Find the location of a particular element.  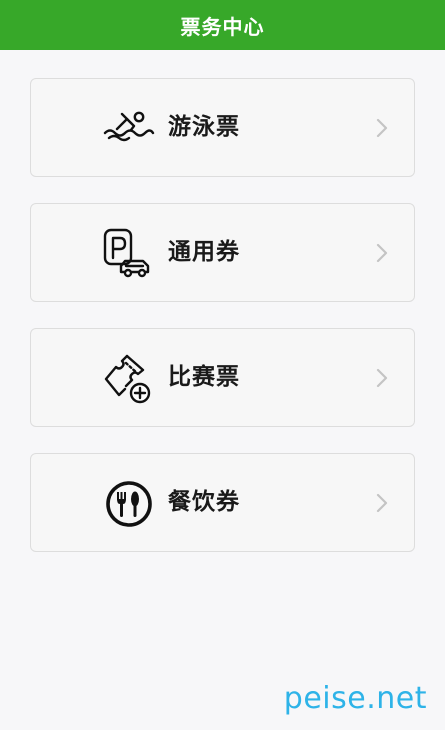

card-dining-voucher: 餐饮券 is located at coordinates (222, 502).